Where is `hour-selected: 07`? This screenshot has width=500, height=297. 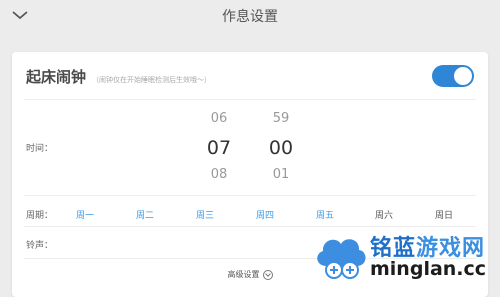 hour-selected: 07 is located at coordinates (219, 148).